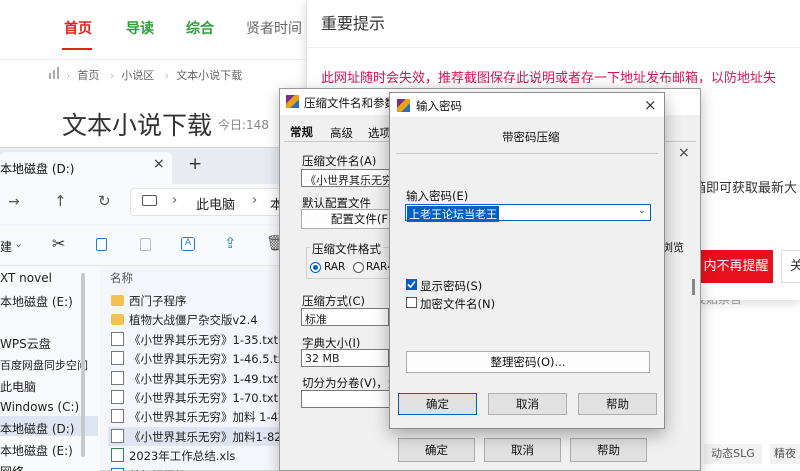 This screenshot has width=800, height=471. Describe the element at coordinates (196, 300) in the screenshot. I see `file-row: 西门子程序` at that location.